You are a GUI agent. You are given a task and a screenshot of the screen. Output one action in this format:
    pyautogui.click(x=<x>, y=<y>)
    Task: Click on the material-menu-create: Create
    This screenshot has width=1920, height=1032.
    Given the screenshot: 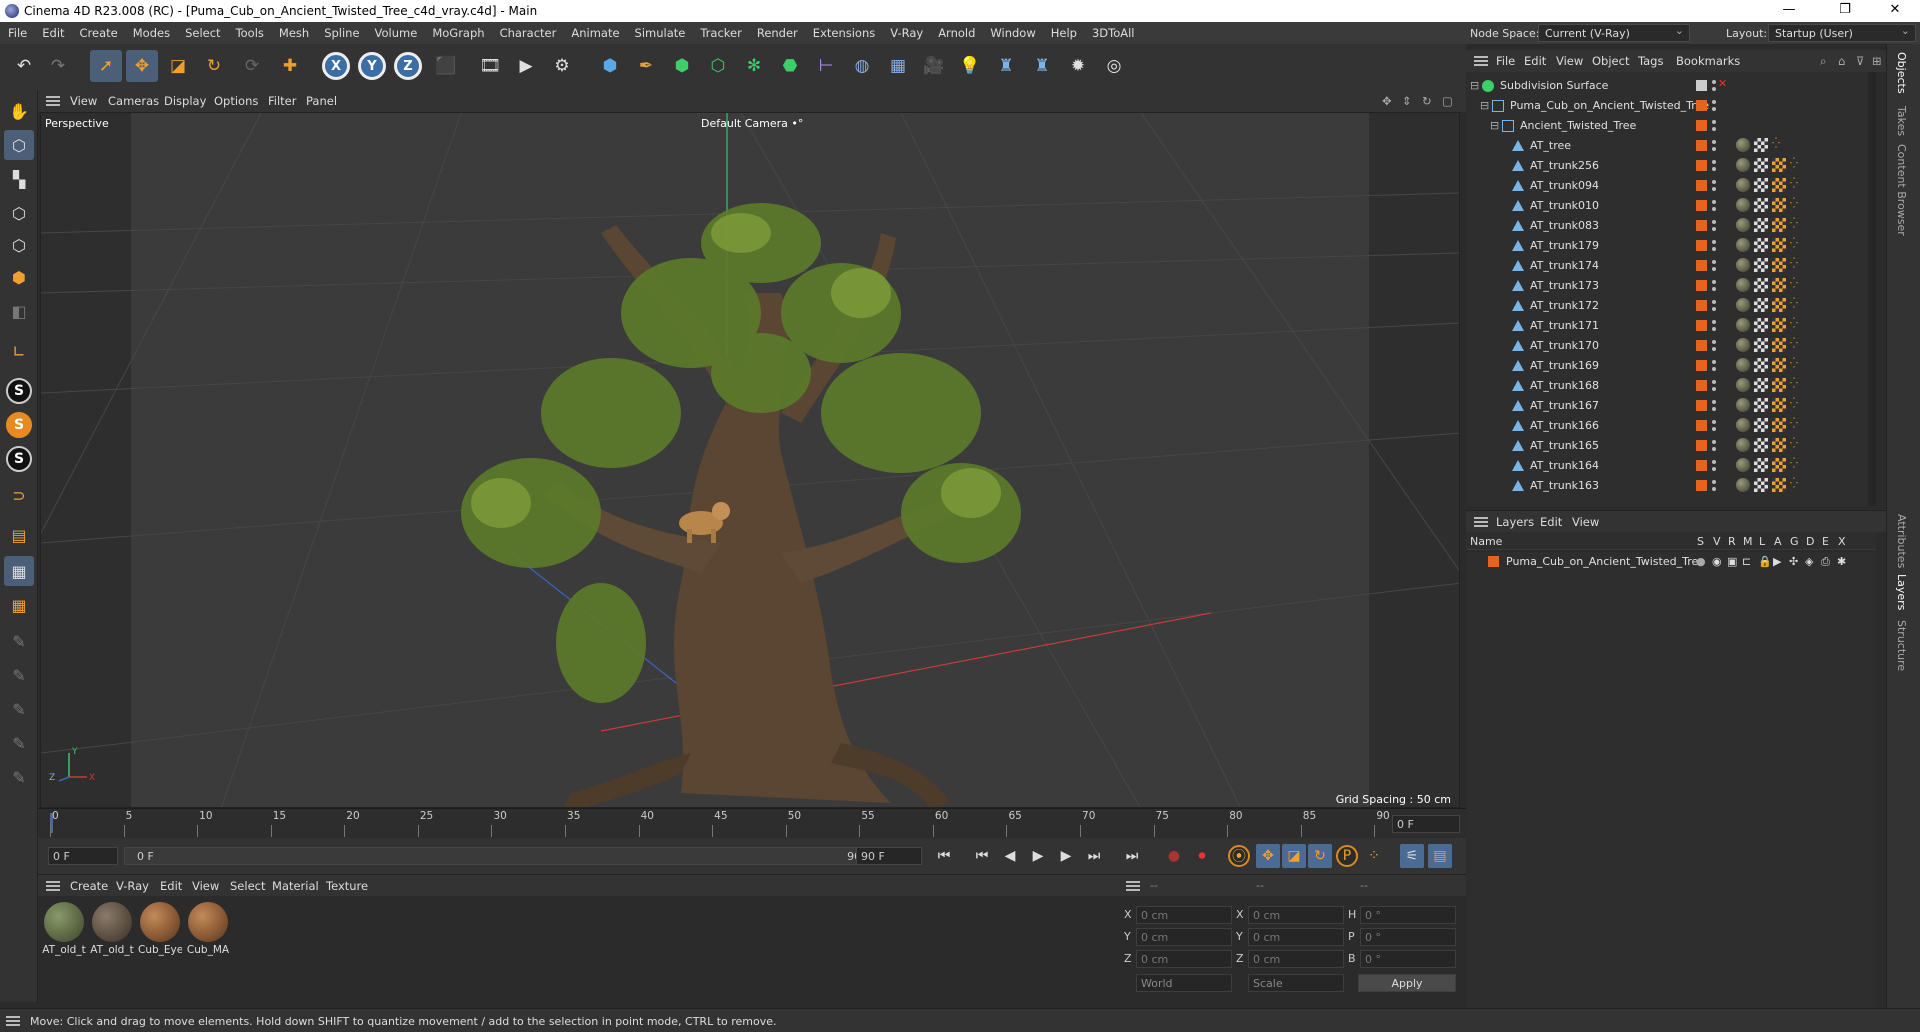 What is the action you would take?
    pyautogui.click(x=89, y=886)
    